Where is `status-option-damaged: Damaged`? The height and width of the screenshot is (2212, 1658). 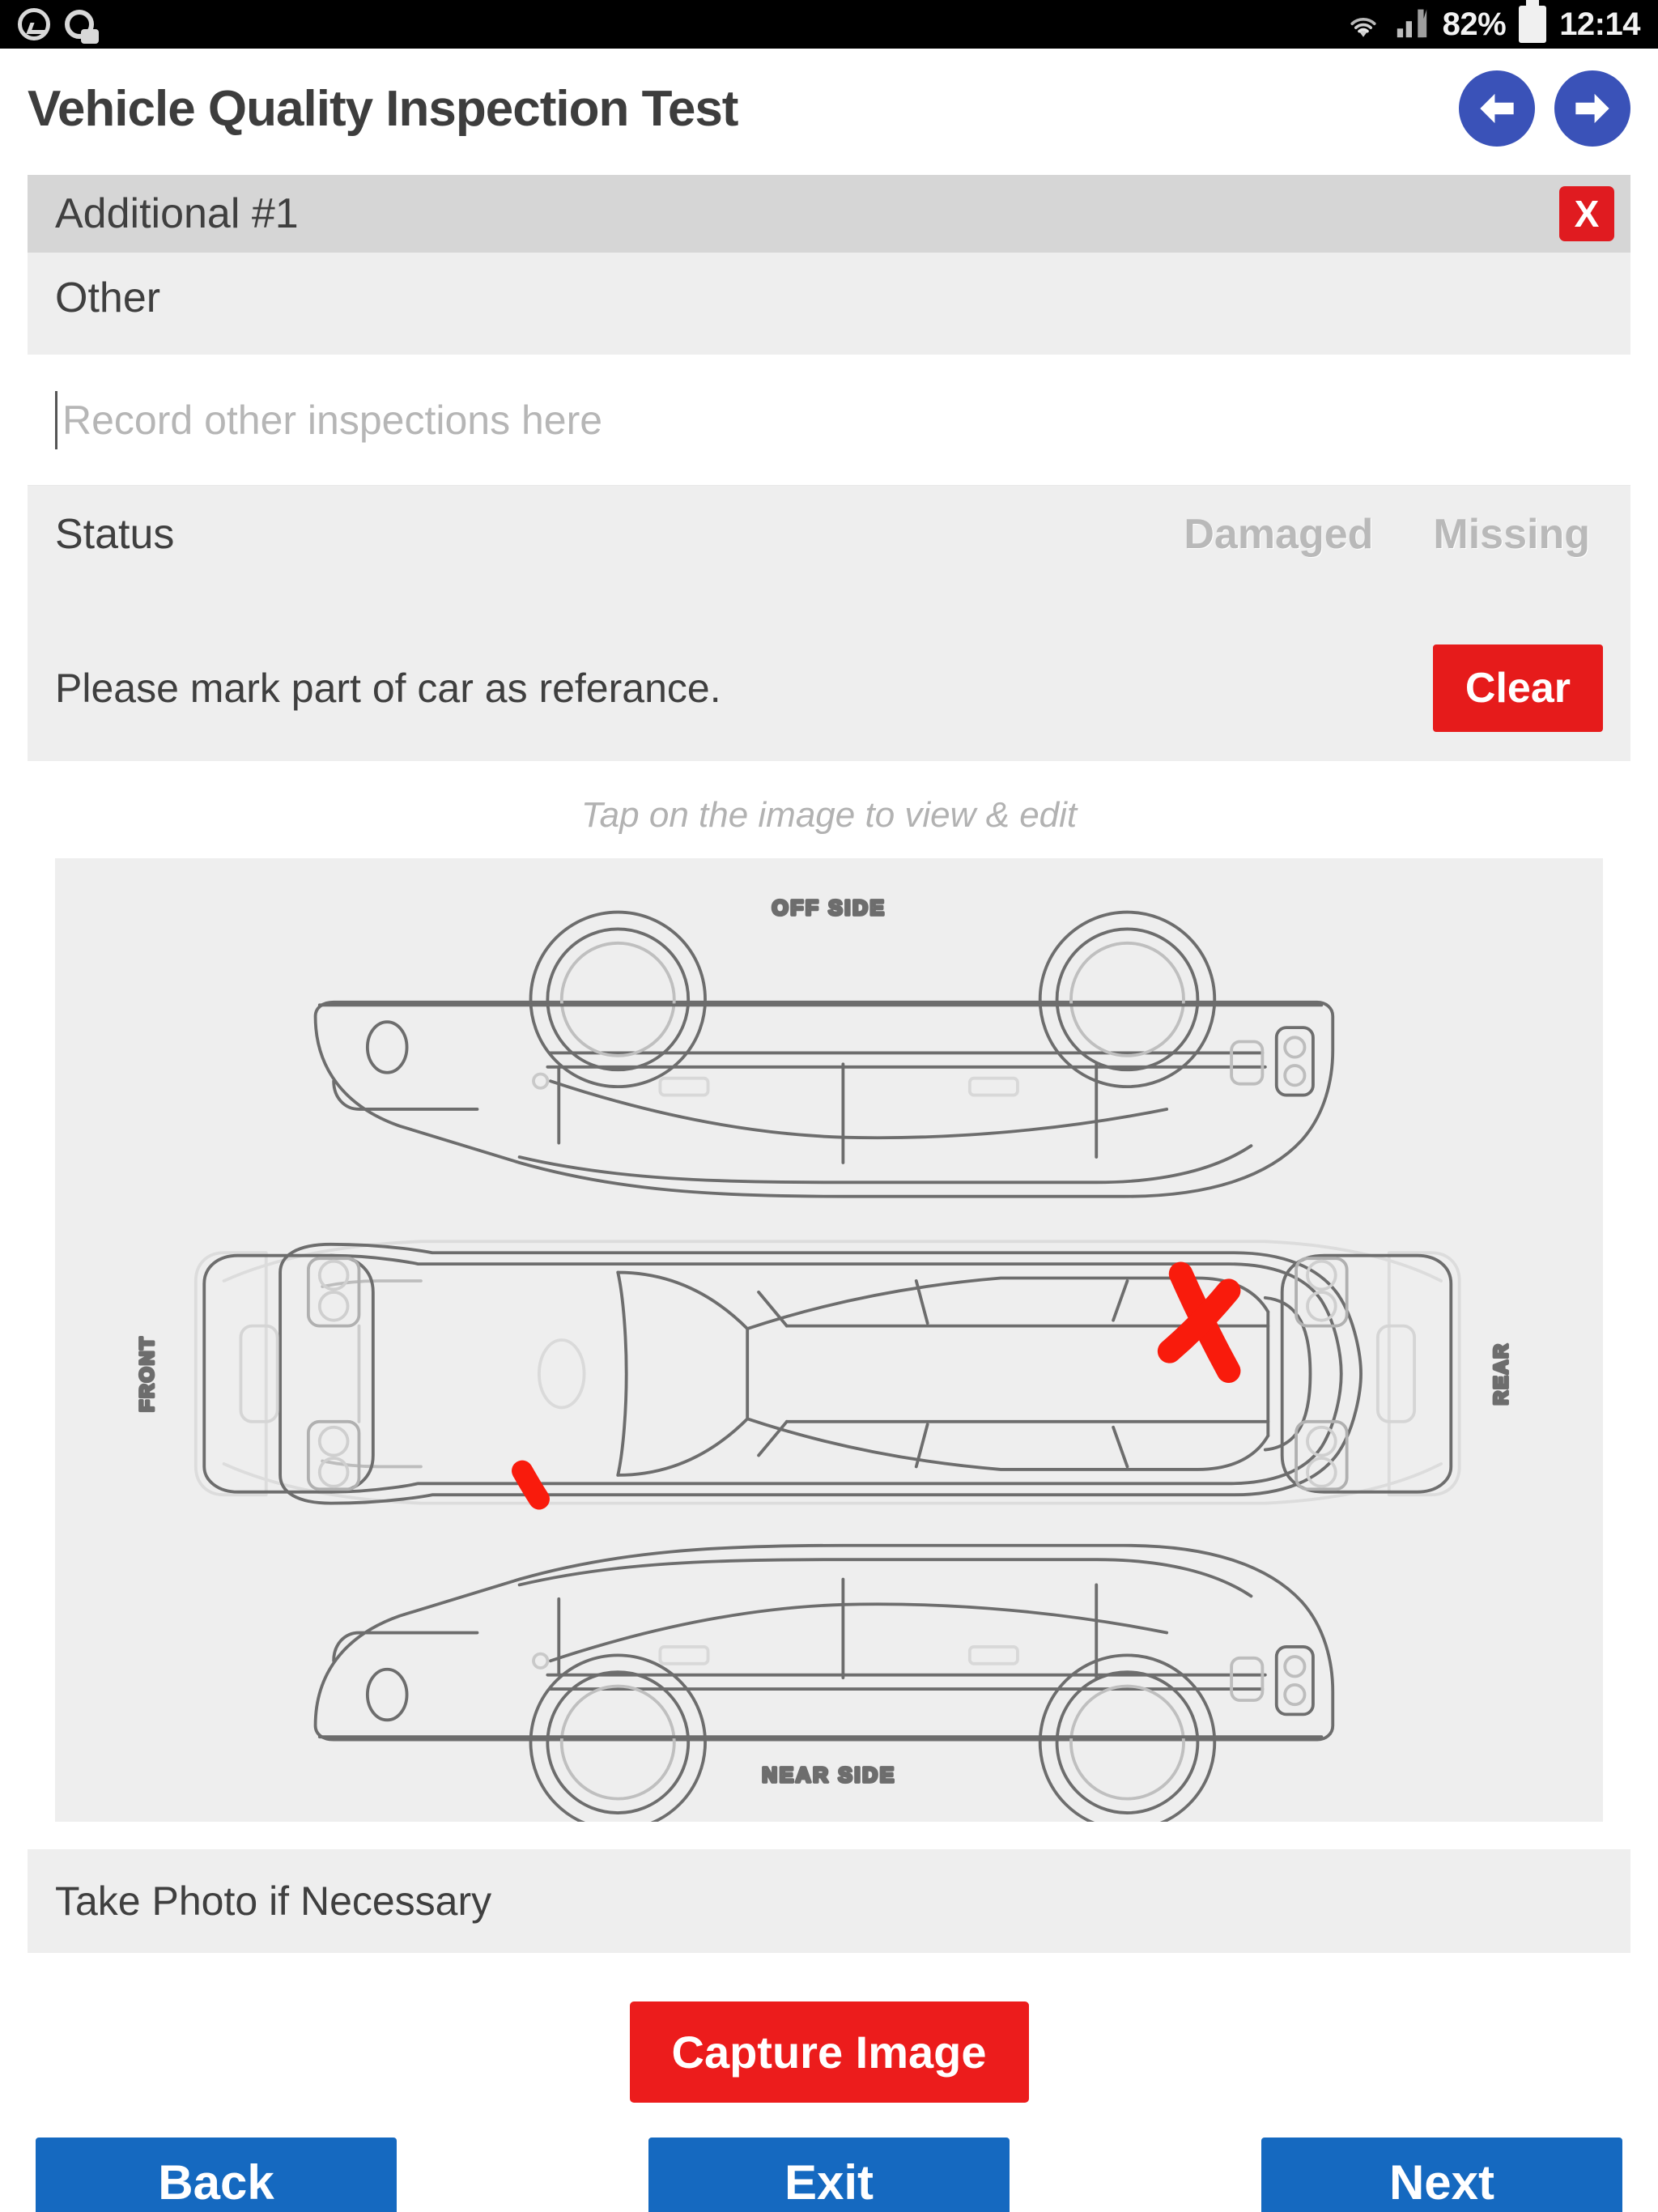
status-option-damaged: Damaged is located at coordinates (1278, 535).